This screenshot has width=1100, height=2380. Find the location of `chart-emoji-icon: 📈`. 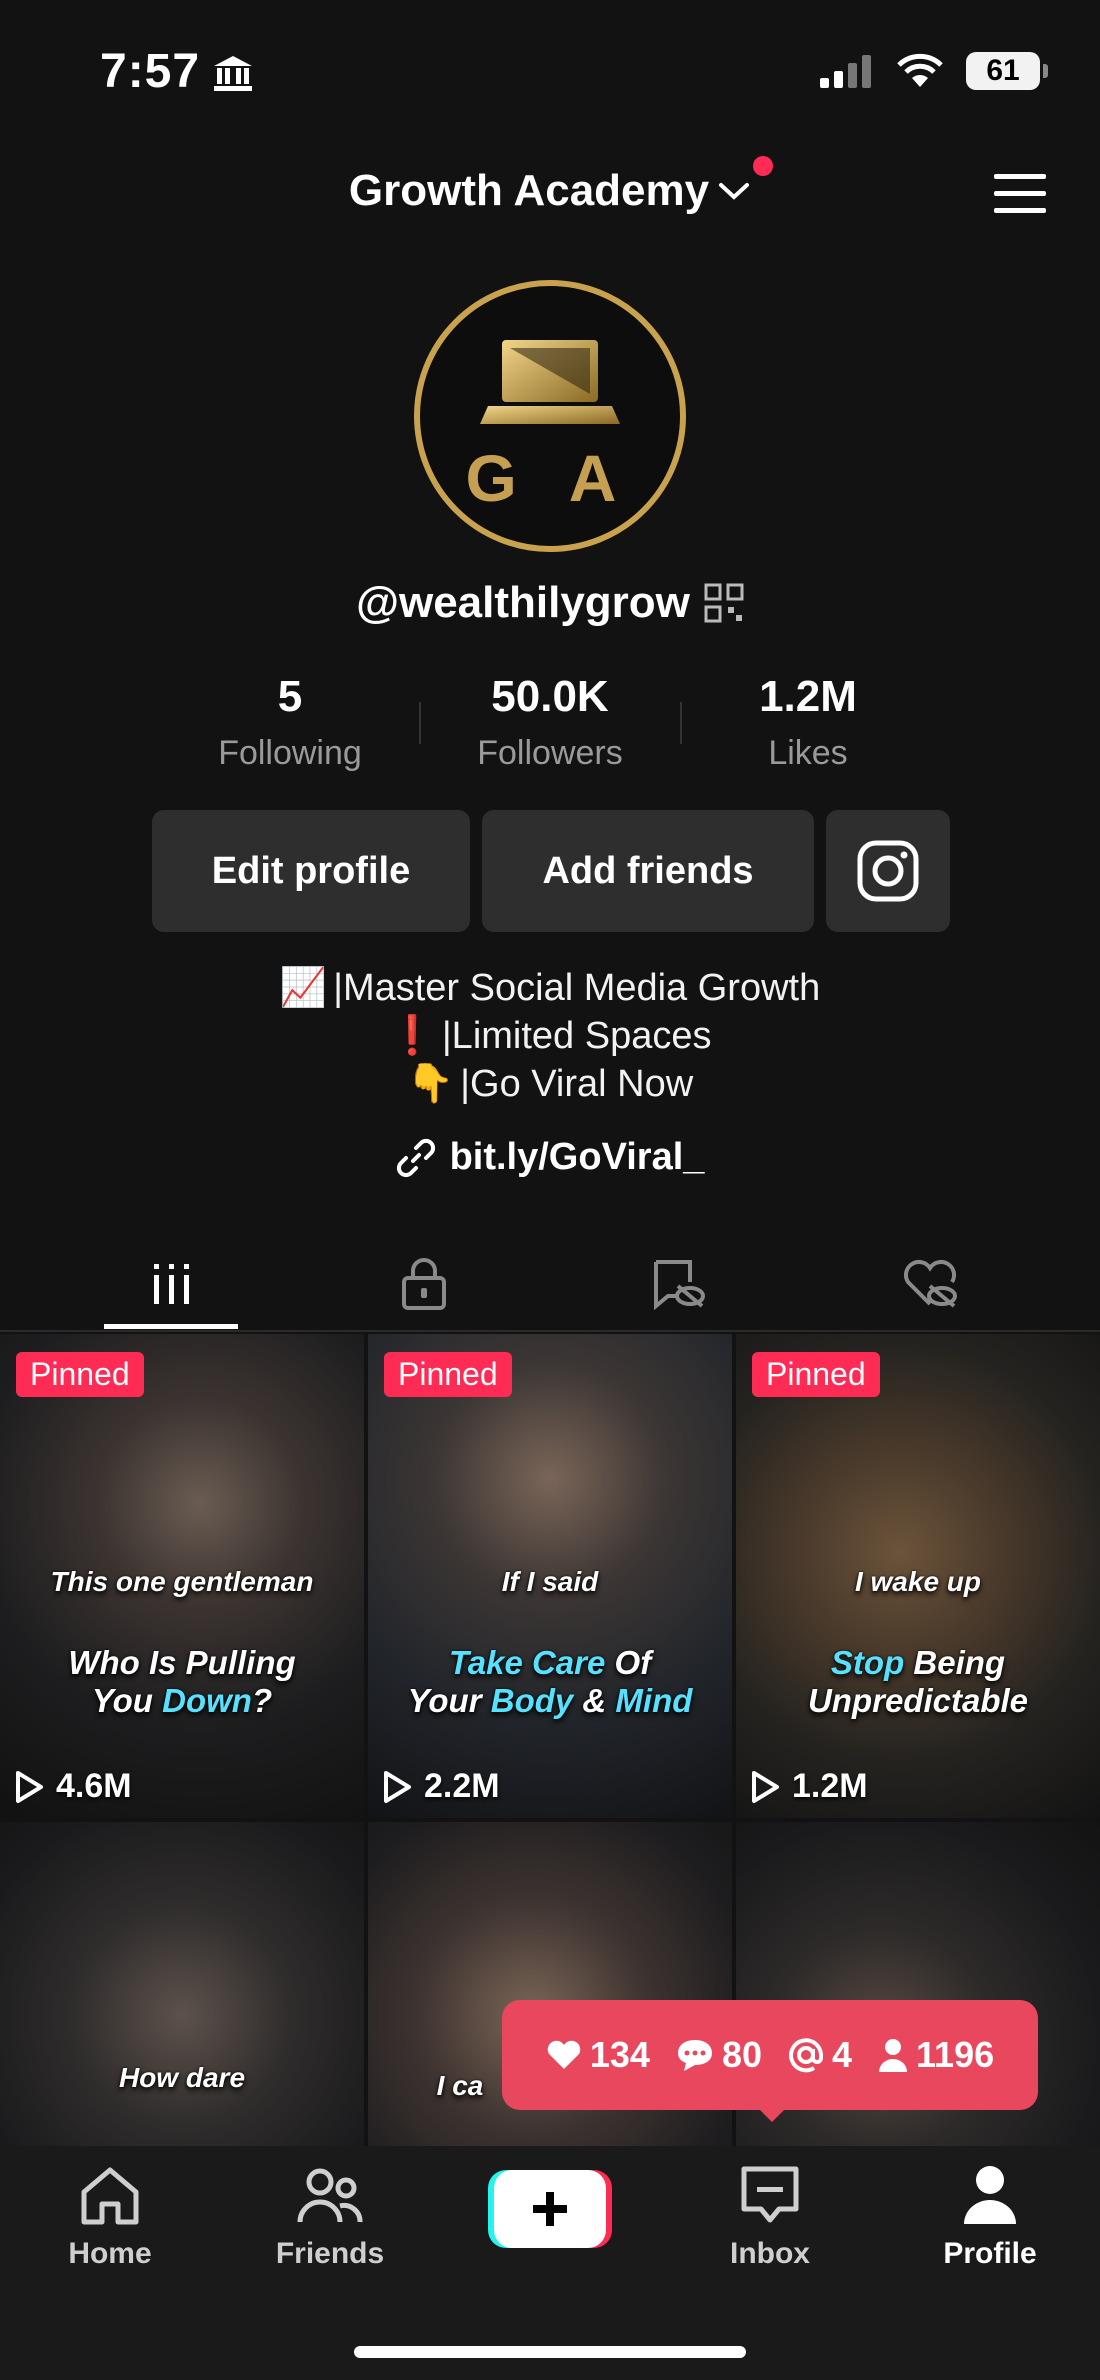

chart-emoji-icon: 📈 is located at coordinates (303, 988).